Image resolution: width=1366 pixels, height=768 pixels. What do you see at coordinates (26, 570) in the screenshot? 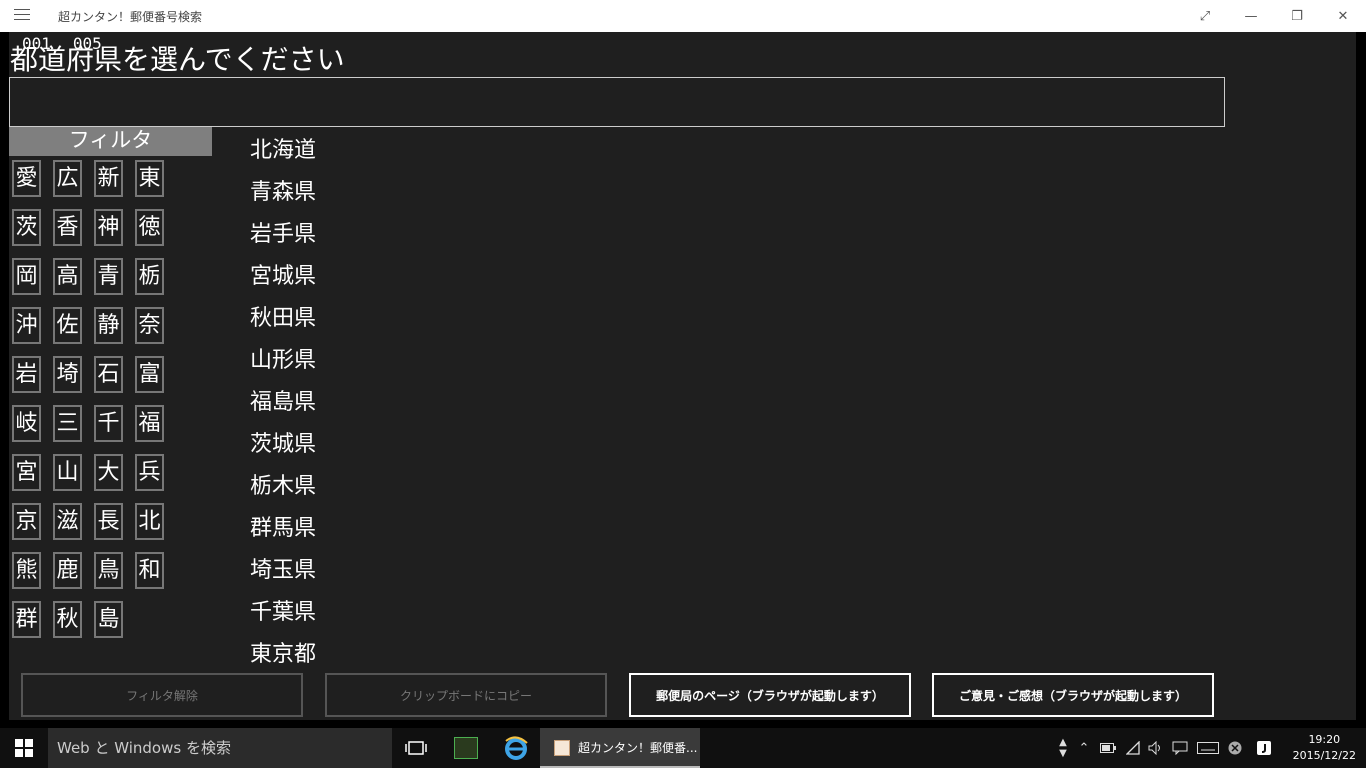
I see `kanji-filter-button: 熊` at bounding box center [26, 570].